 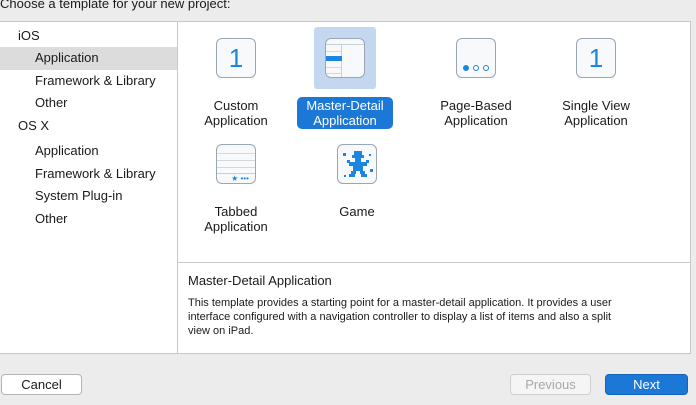 What do you see at coordinates (345, 113) in the screenshot?
I see `template-label: Master-Detail Application` at bounding box center [345, 113].